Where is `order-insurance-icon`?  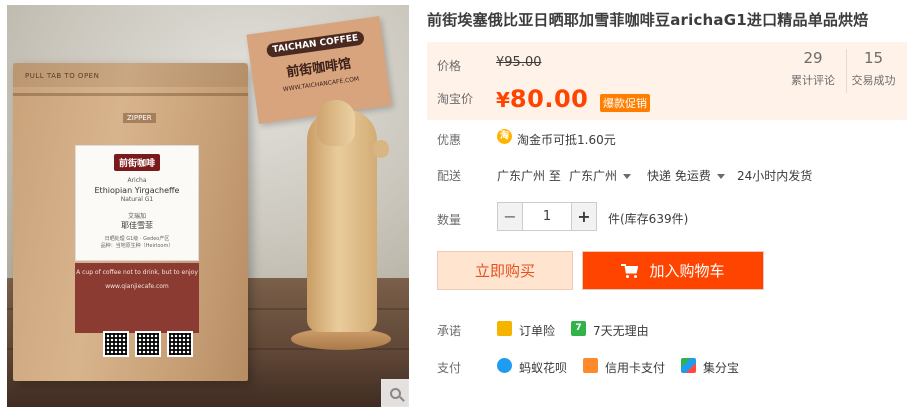
order-insurance-icon is located at coordinates (504, 328).